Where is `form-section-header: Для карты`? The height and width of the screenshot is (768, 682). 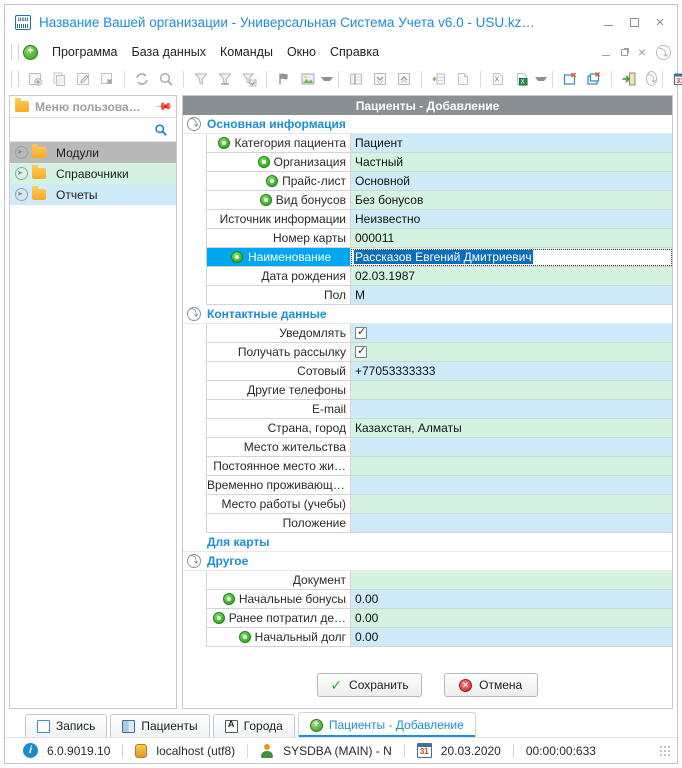 form-section-header: Для карты is located at coordinates (427, 542).